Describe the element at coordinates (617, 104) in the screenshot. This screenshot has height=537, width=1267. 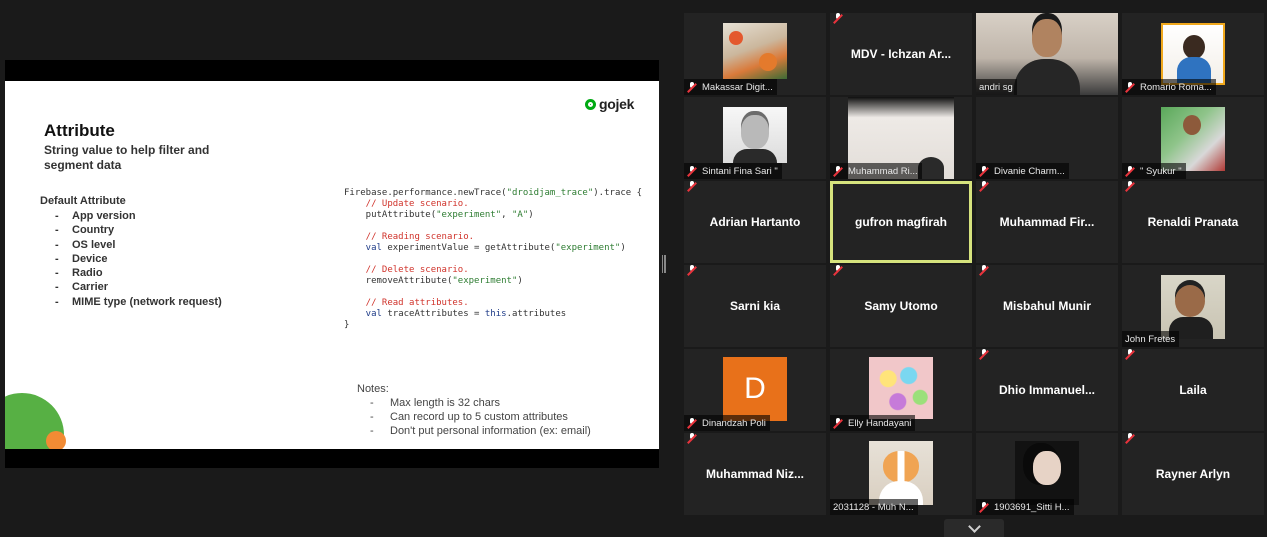
I see `logo-text: gojek` at that location.